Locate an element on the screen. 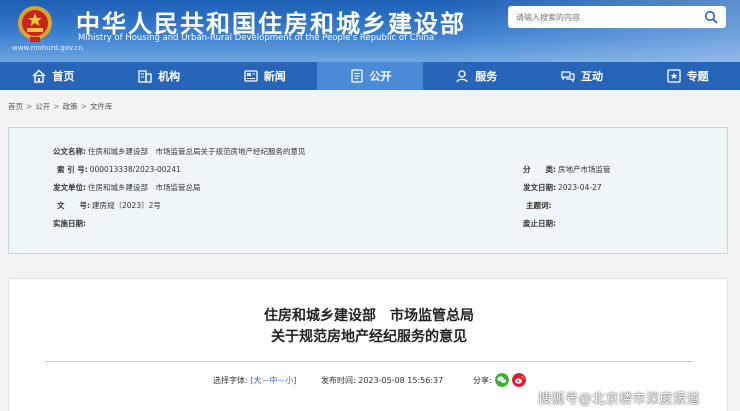  issuer-label: 发文单位: is located at coordinates (69, 187).